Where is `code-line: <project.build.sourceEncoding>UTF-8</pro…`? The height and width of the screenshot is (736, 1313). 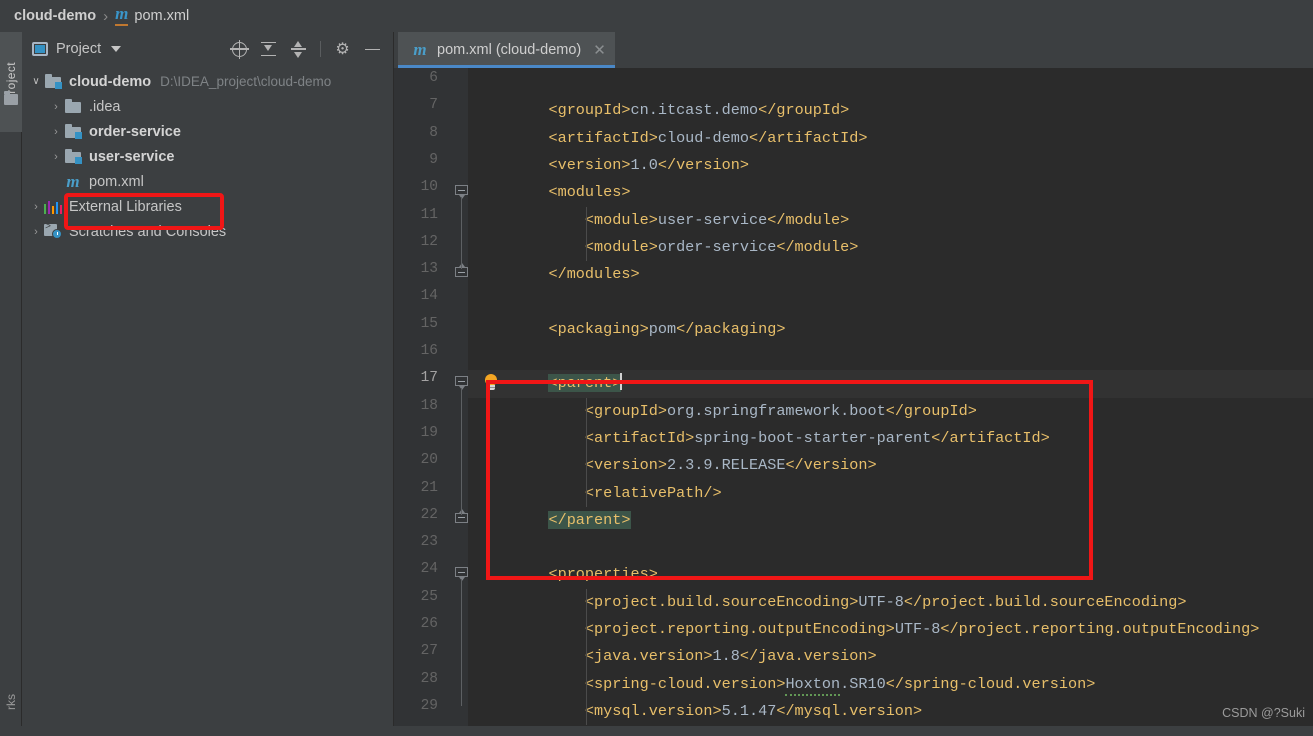
code-line: <project.build.sourceEncoding>UTF-8</pro… is located at coordinates (890, 602).